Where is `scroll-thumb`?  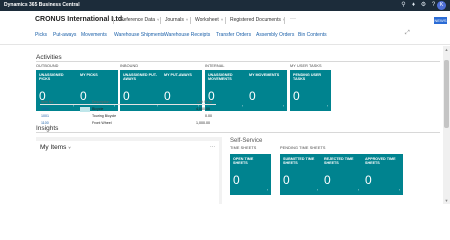
scroll-thumb is located at coordinates (446, 94).